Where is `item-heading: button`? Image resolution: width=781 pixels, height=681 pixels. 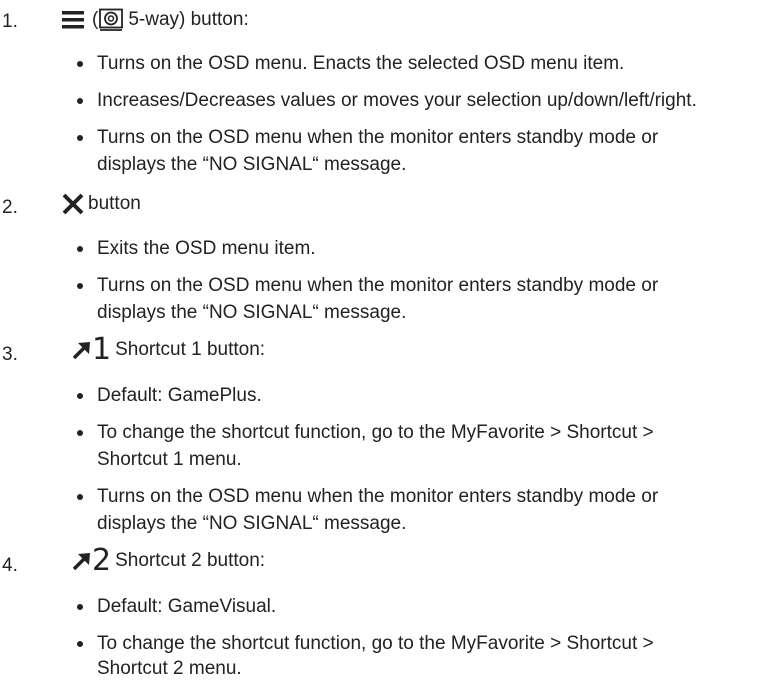 item-heading: button is located at coordinates (101, 204).